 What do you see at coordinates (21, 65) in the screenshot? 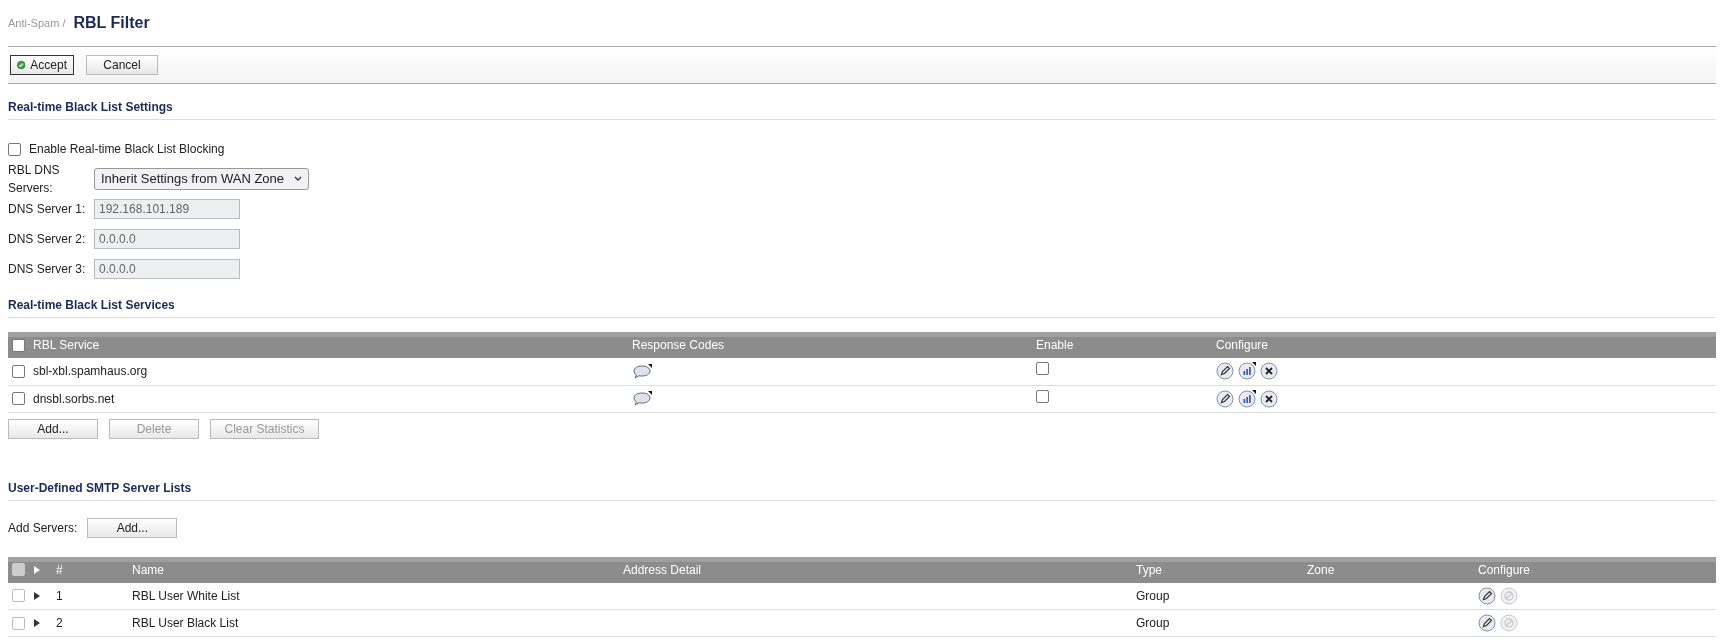
I see `check-icon` at bounding box center [21, 65].